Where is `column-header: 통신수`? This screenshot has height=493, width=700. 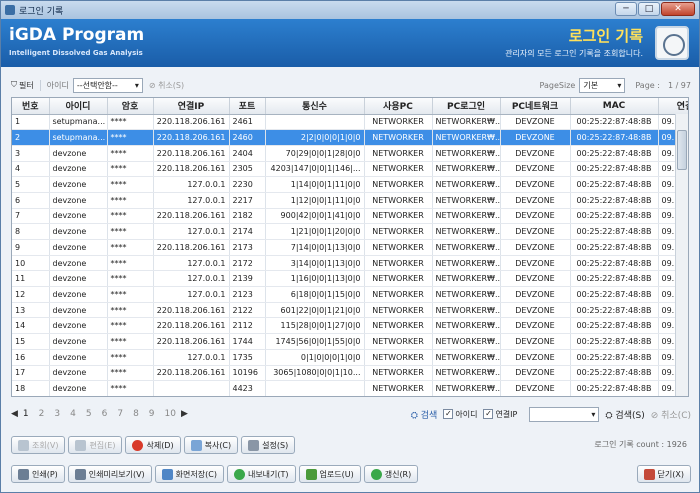 column-header: 통신수 is located at coordinates (315, 106).